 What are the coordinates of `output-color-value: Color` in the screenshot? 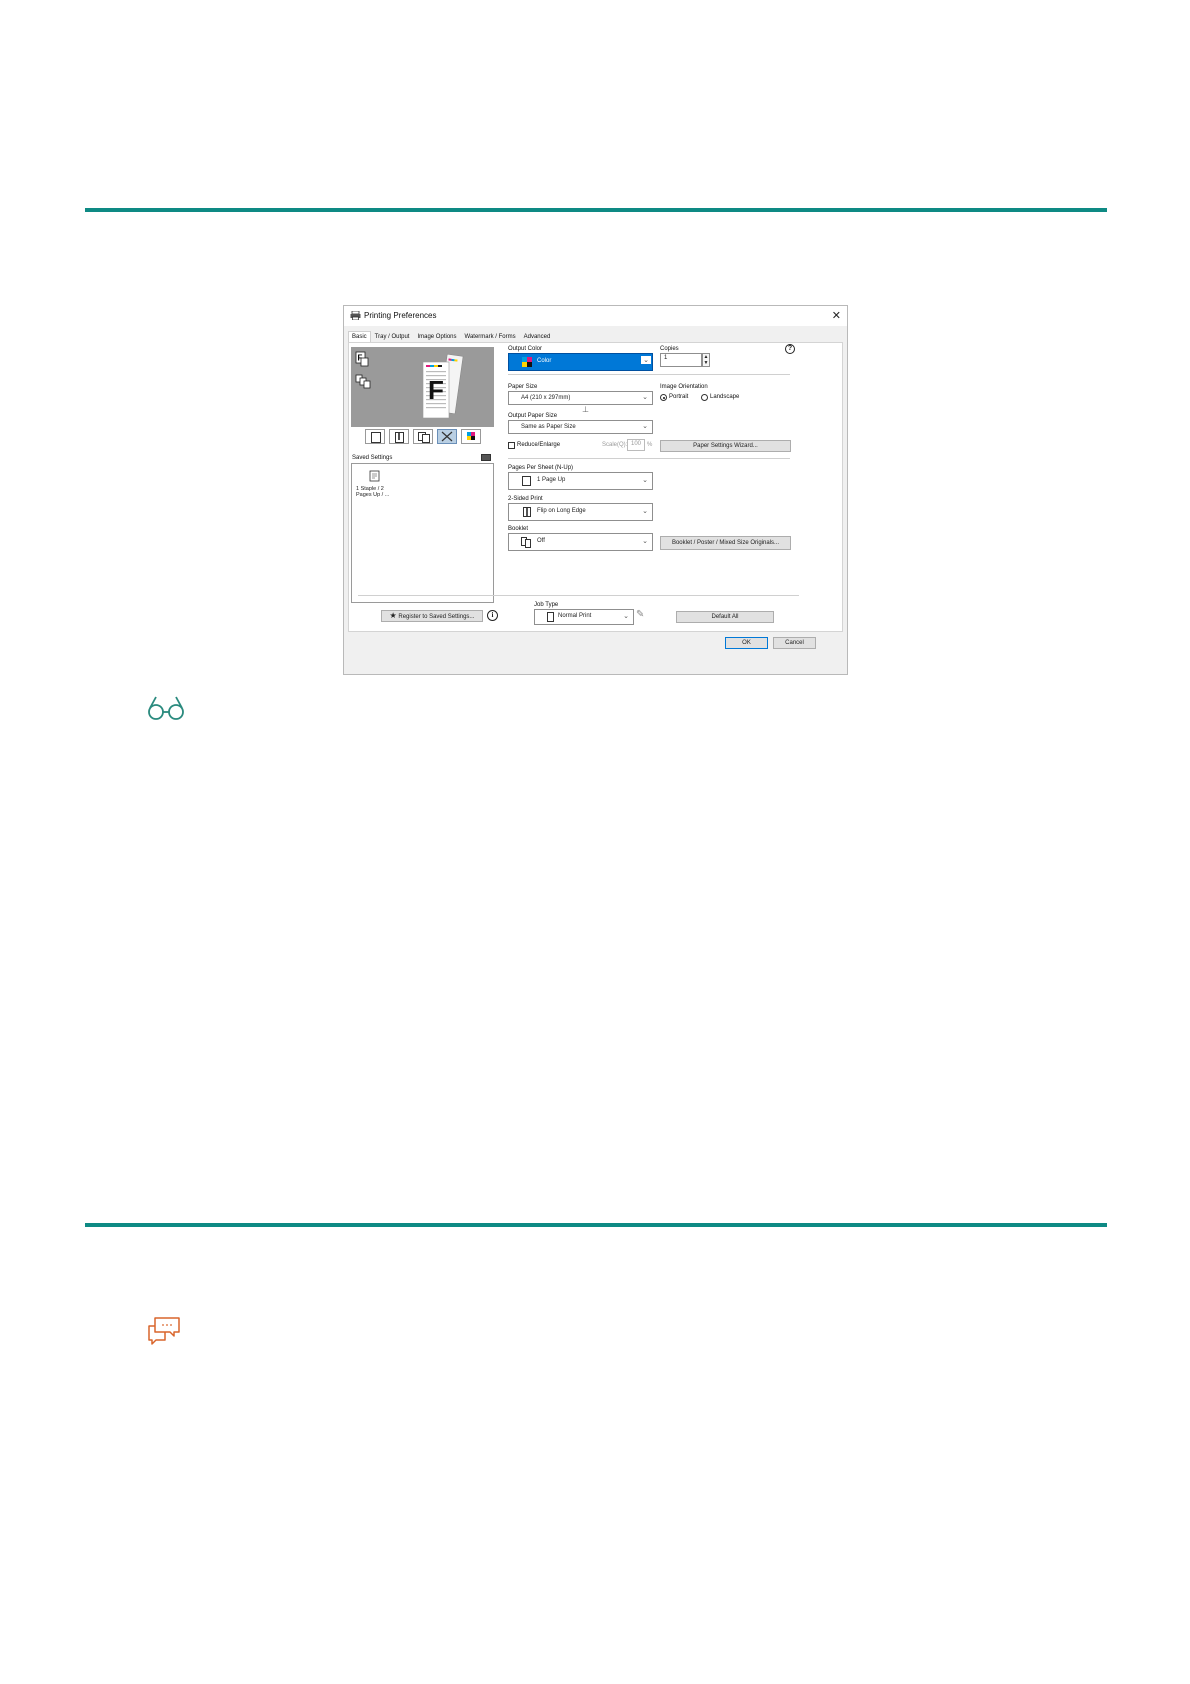 It's located at (544, 361).